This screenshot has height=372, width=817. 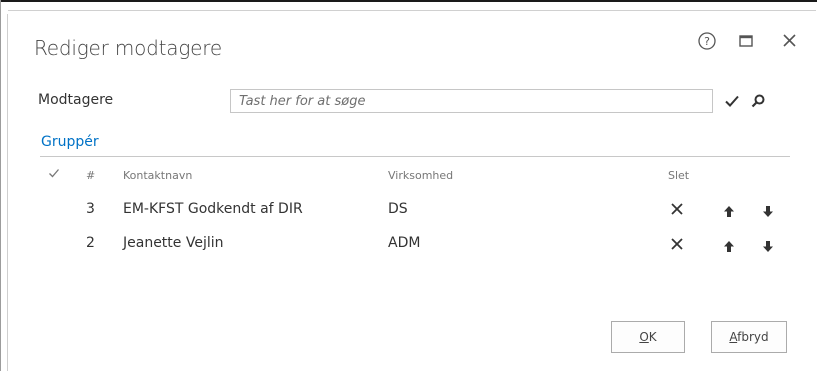 I want to click on column-header-number: #, so click(x=90, y=175).